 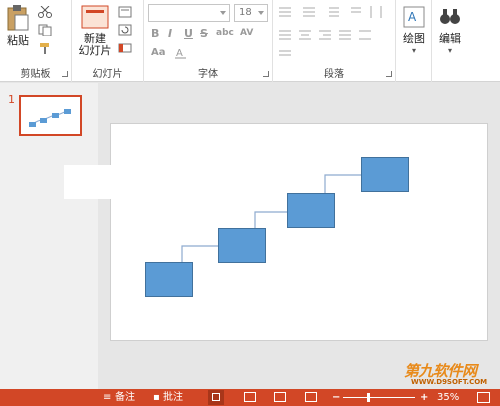 I want to click on editing-group: 编辑 ▾, so click(x=450, y=41).